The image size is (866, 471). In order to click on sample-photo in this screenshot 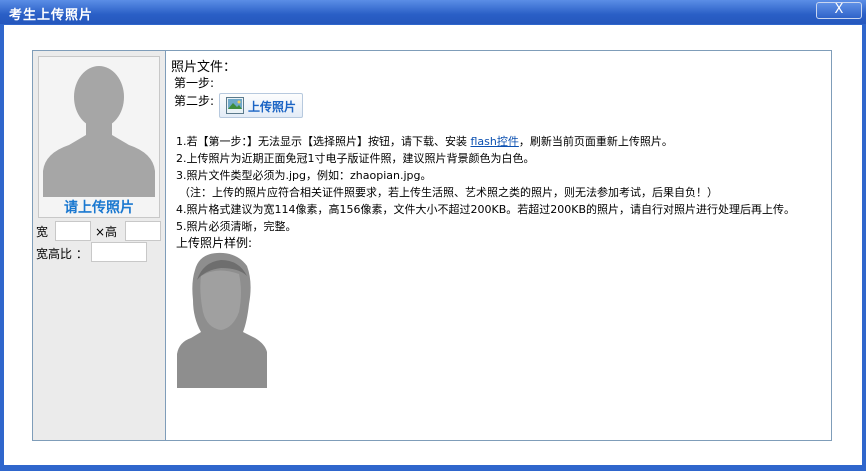, I will do `click(222, 320)`.